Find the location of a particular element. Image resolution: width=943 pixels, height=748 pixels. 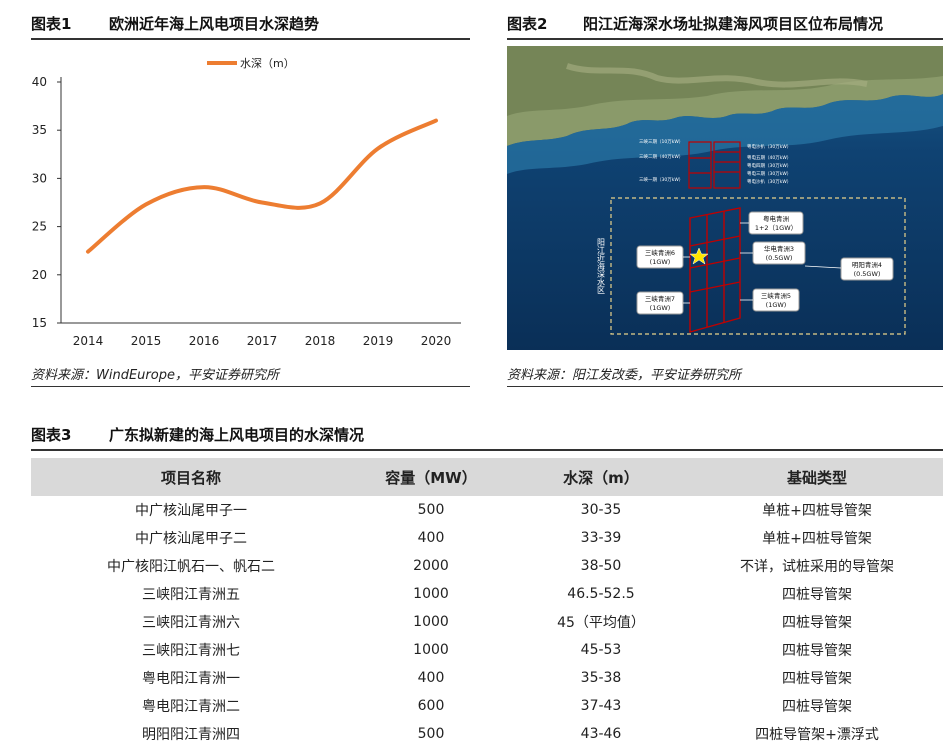

svg-text: 1+2（1GW） is located at coordinates (776, 228).